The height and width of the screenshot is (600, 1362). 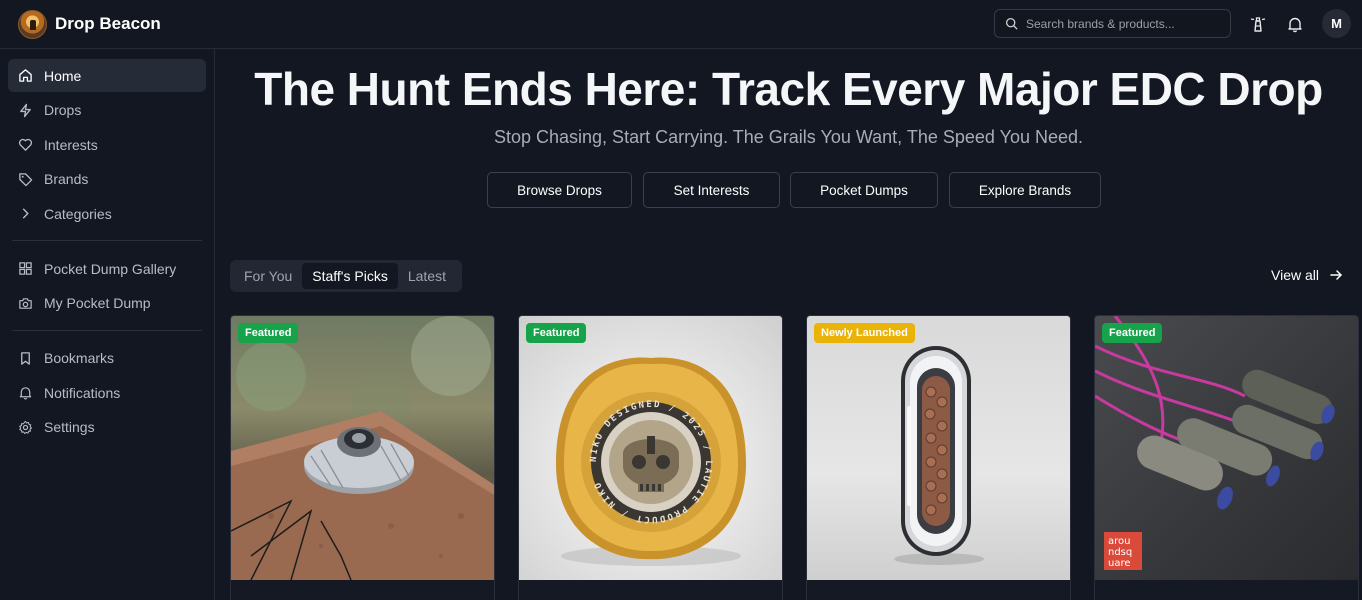 What do you see at coordinates (82, 392) in the screenshot?
I see `sidebar-item-label: Notifications` at bounding box center [82, 392].